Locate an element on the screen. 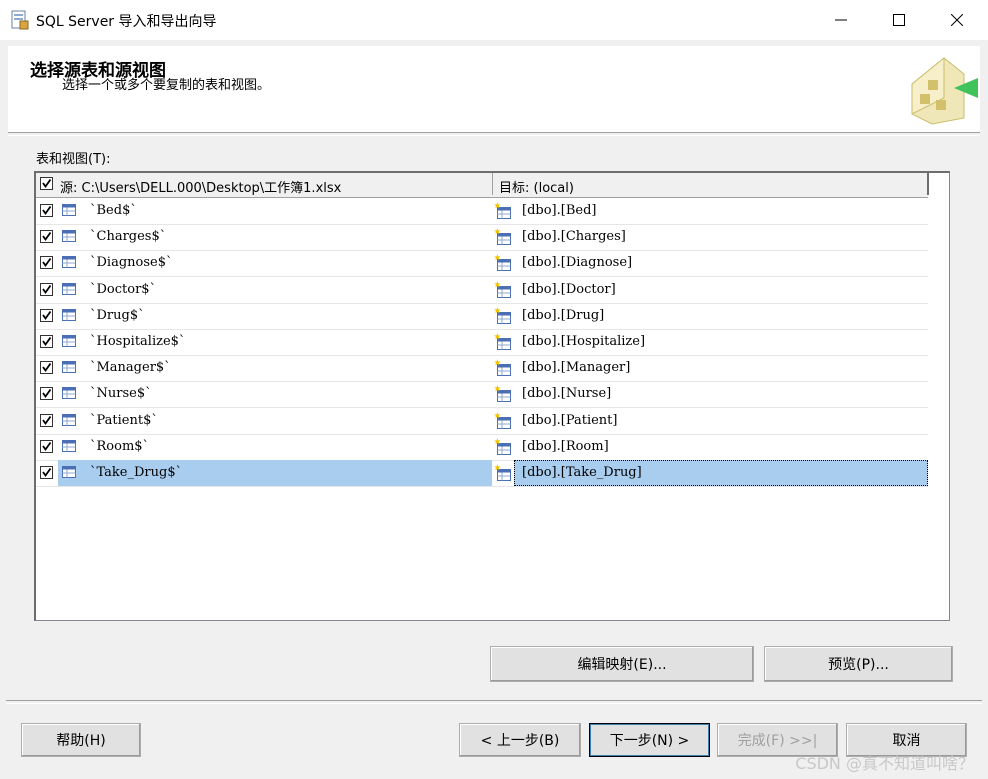 The height and width of the screenshot is (779, 988). select-all-checkbox is located at coordinates (46, 183).